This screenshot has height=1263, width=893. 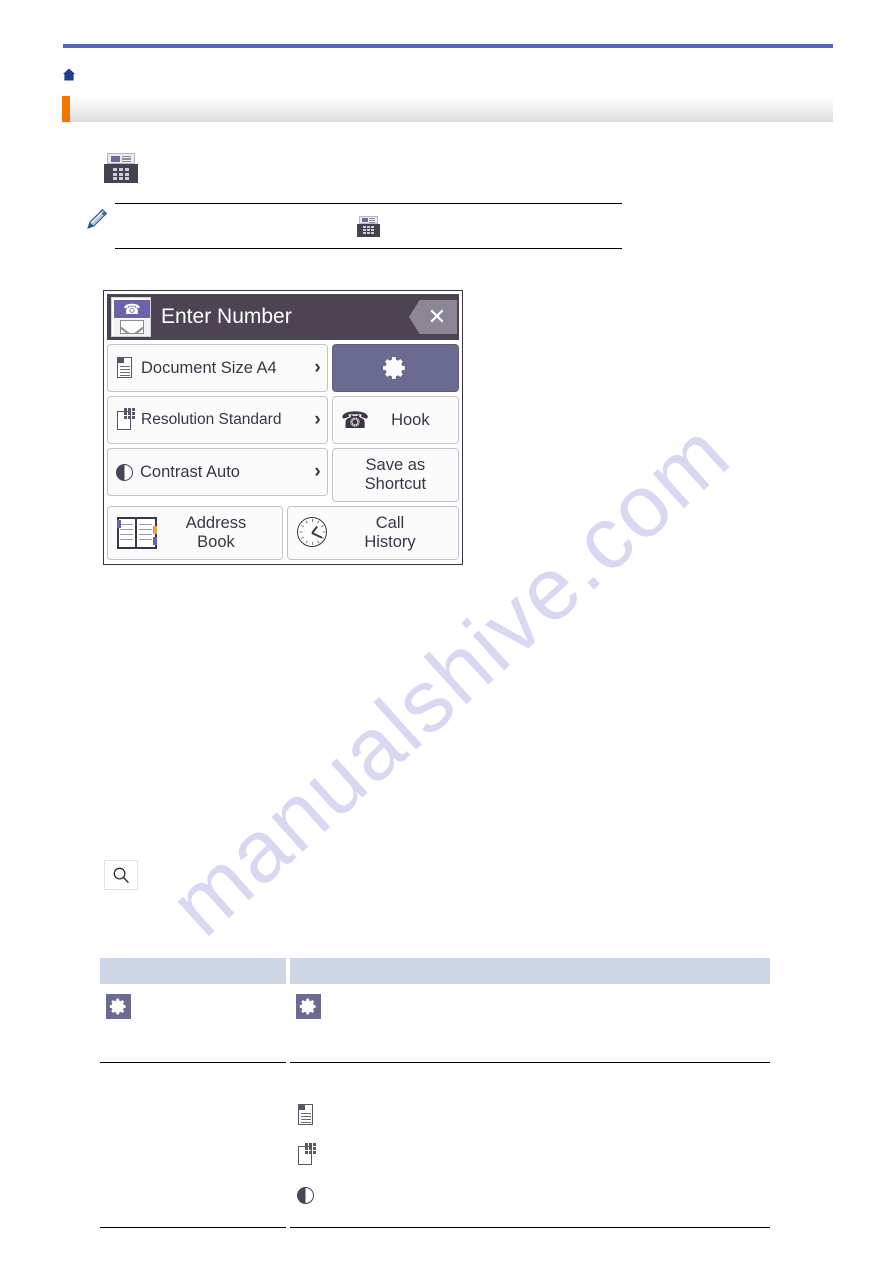 I want to click on lcd-button-resolution: Resolution Standard ›, so click(x=217, y=420).